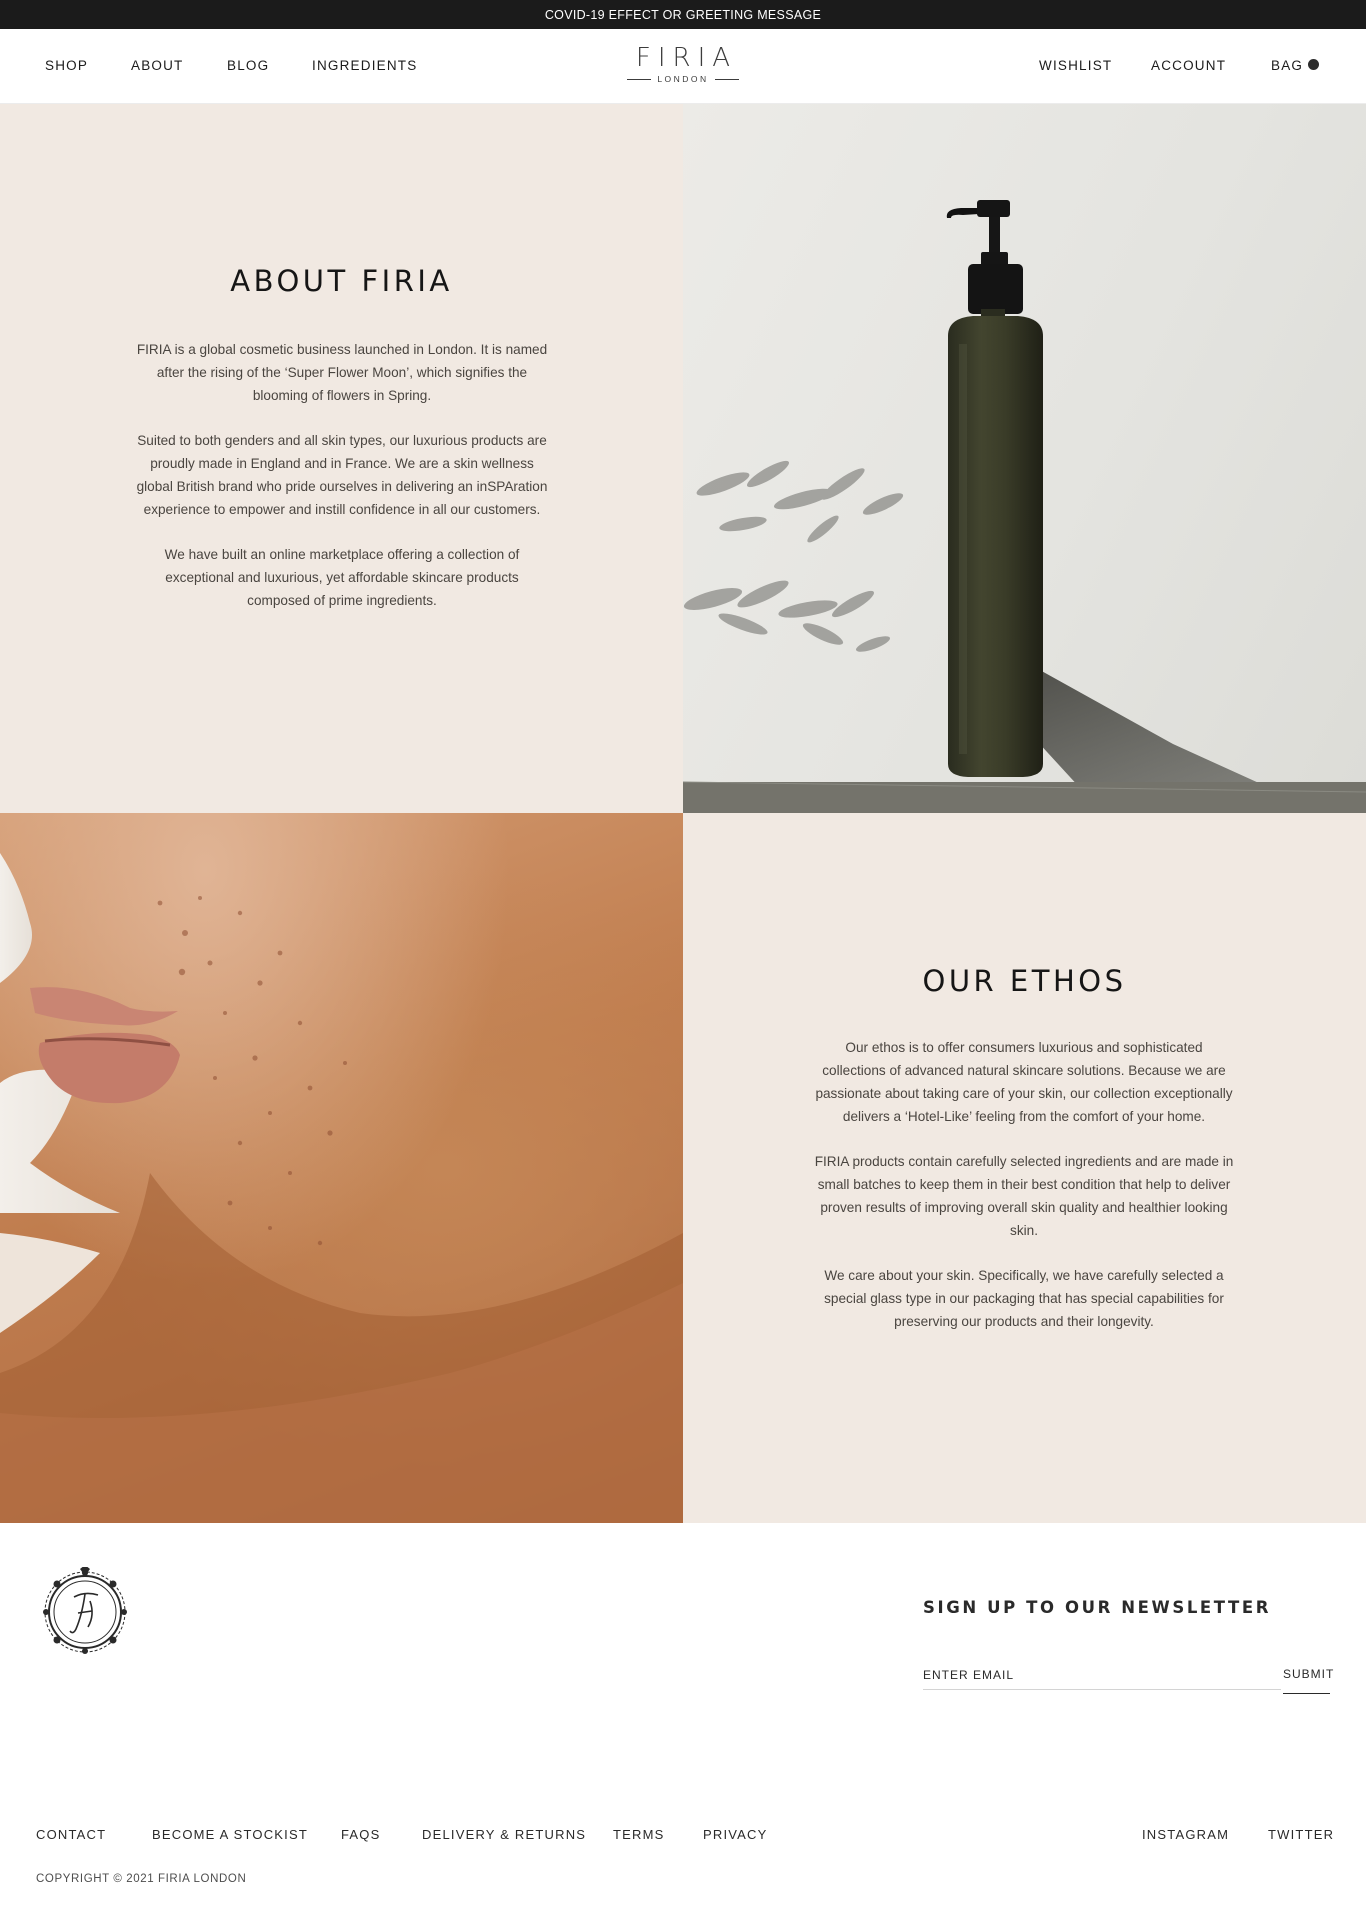 This screenshot has width=1366, height=1910. Describe the element at coordinates (1188, 65) in the screenshot. I see `nav-account: ACCOUNT` at that location.